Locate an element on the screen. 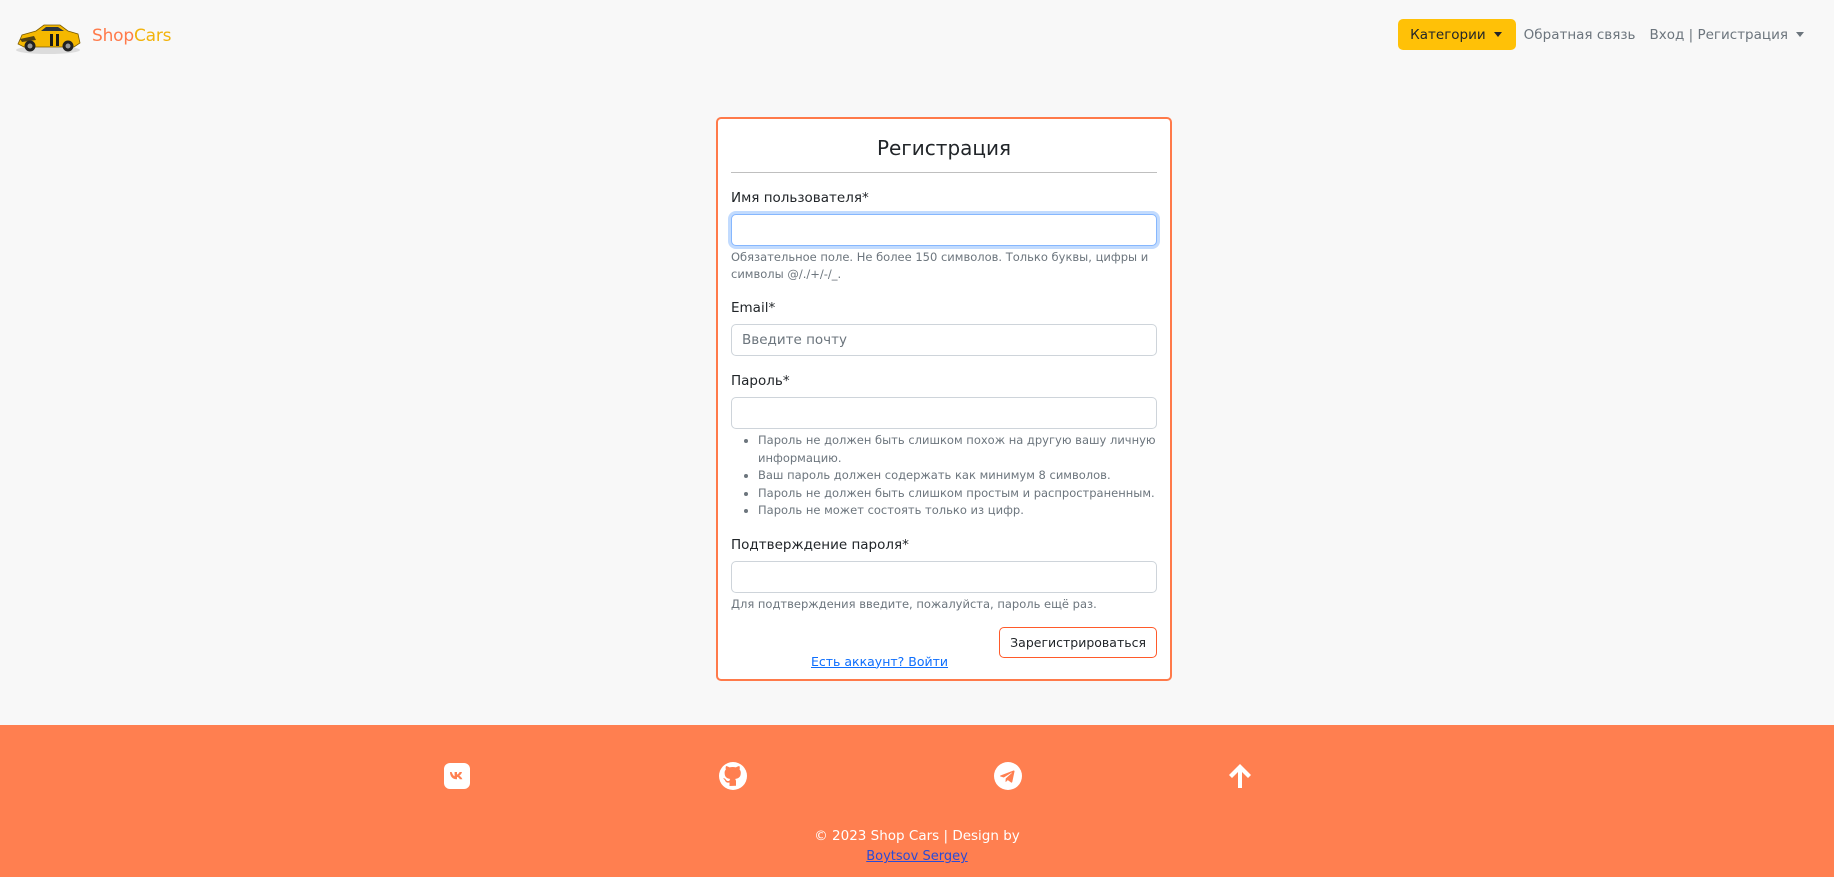 The width and height of the screenshot is (1834, 877). username-input is located at coordinates (944, 230).